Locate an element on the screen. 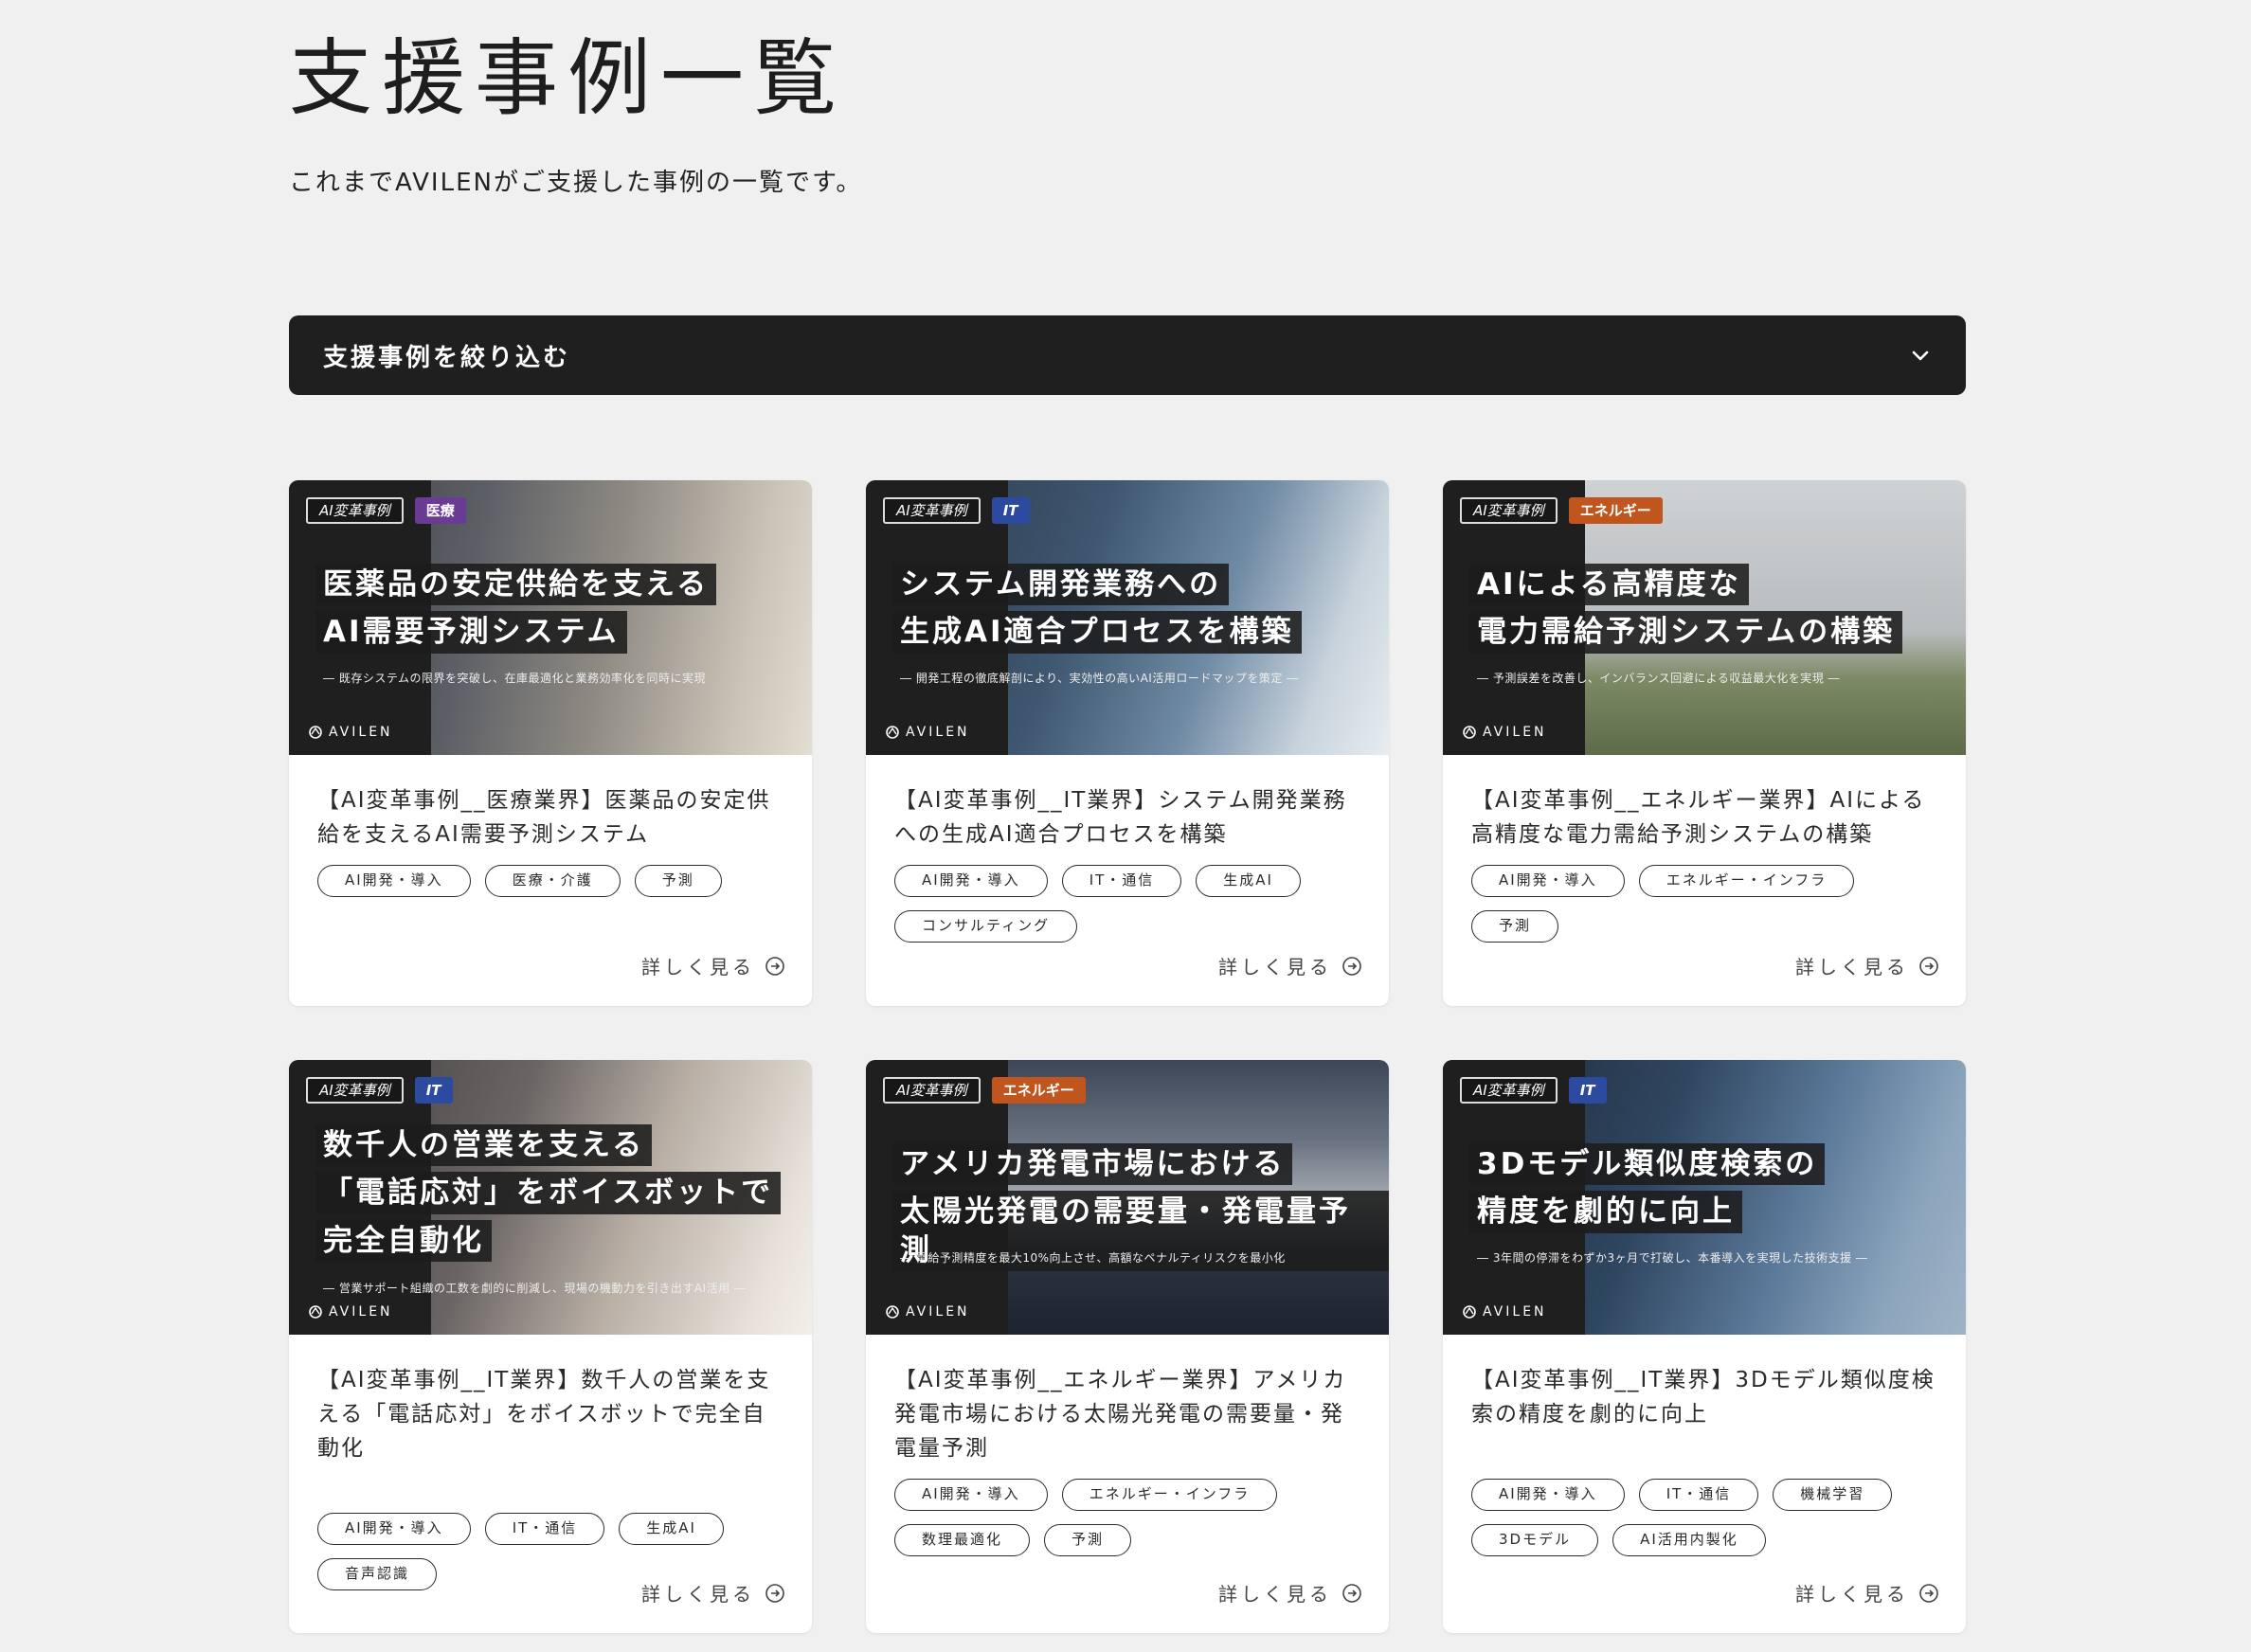 This screenshot has width=2251, height=1652. headline-line: システム開発業務への is located at coordinates (1061, 585).